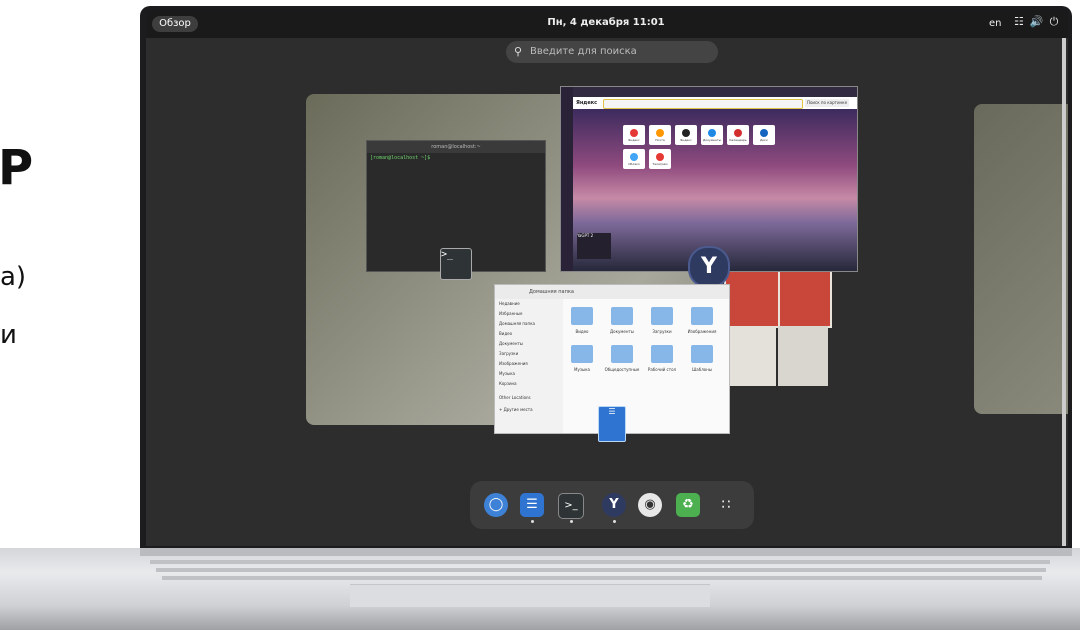 The image size is (1080, 630). I want to click on left-fragment-line: и, so click(8, 335).